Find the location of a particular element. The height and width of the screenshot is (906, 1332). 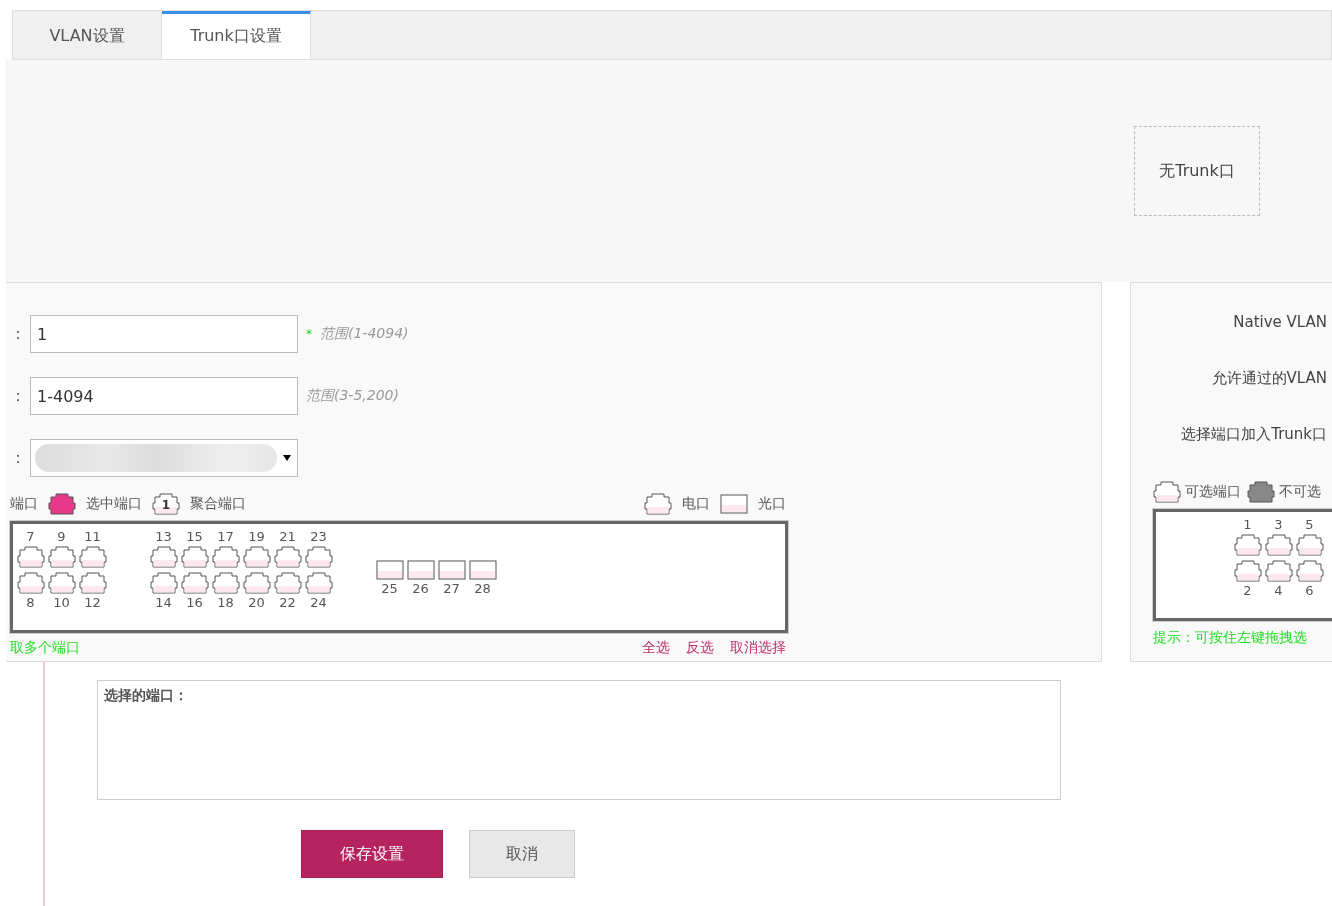

port-number: 19 is located at coordinates (256, 537).